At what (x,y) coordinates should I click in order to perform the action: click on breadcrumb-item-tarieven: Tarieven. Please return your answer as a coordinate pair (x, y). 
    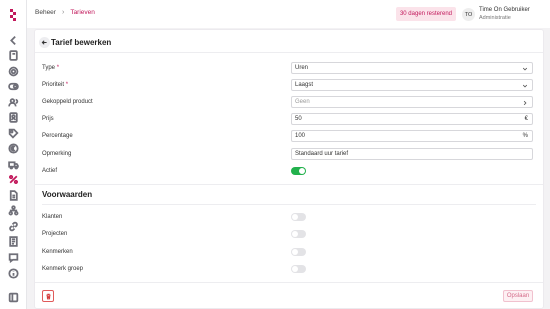
    Looking at the image, I should click on (82, 12).